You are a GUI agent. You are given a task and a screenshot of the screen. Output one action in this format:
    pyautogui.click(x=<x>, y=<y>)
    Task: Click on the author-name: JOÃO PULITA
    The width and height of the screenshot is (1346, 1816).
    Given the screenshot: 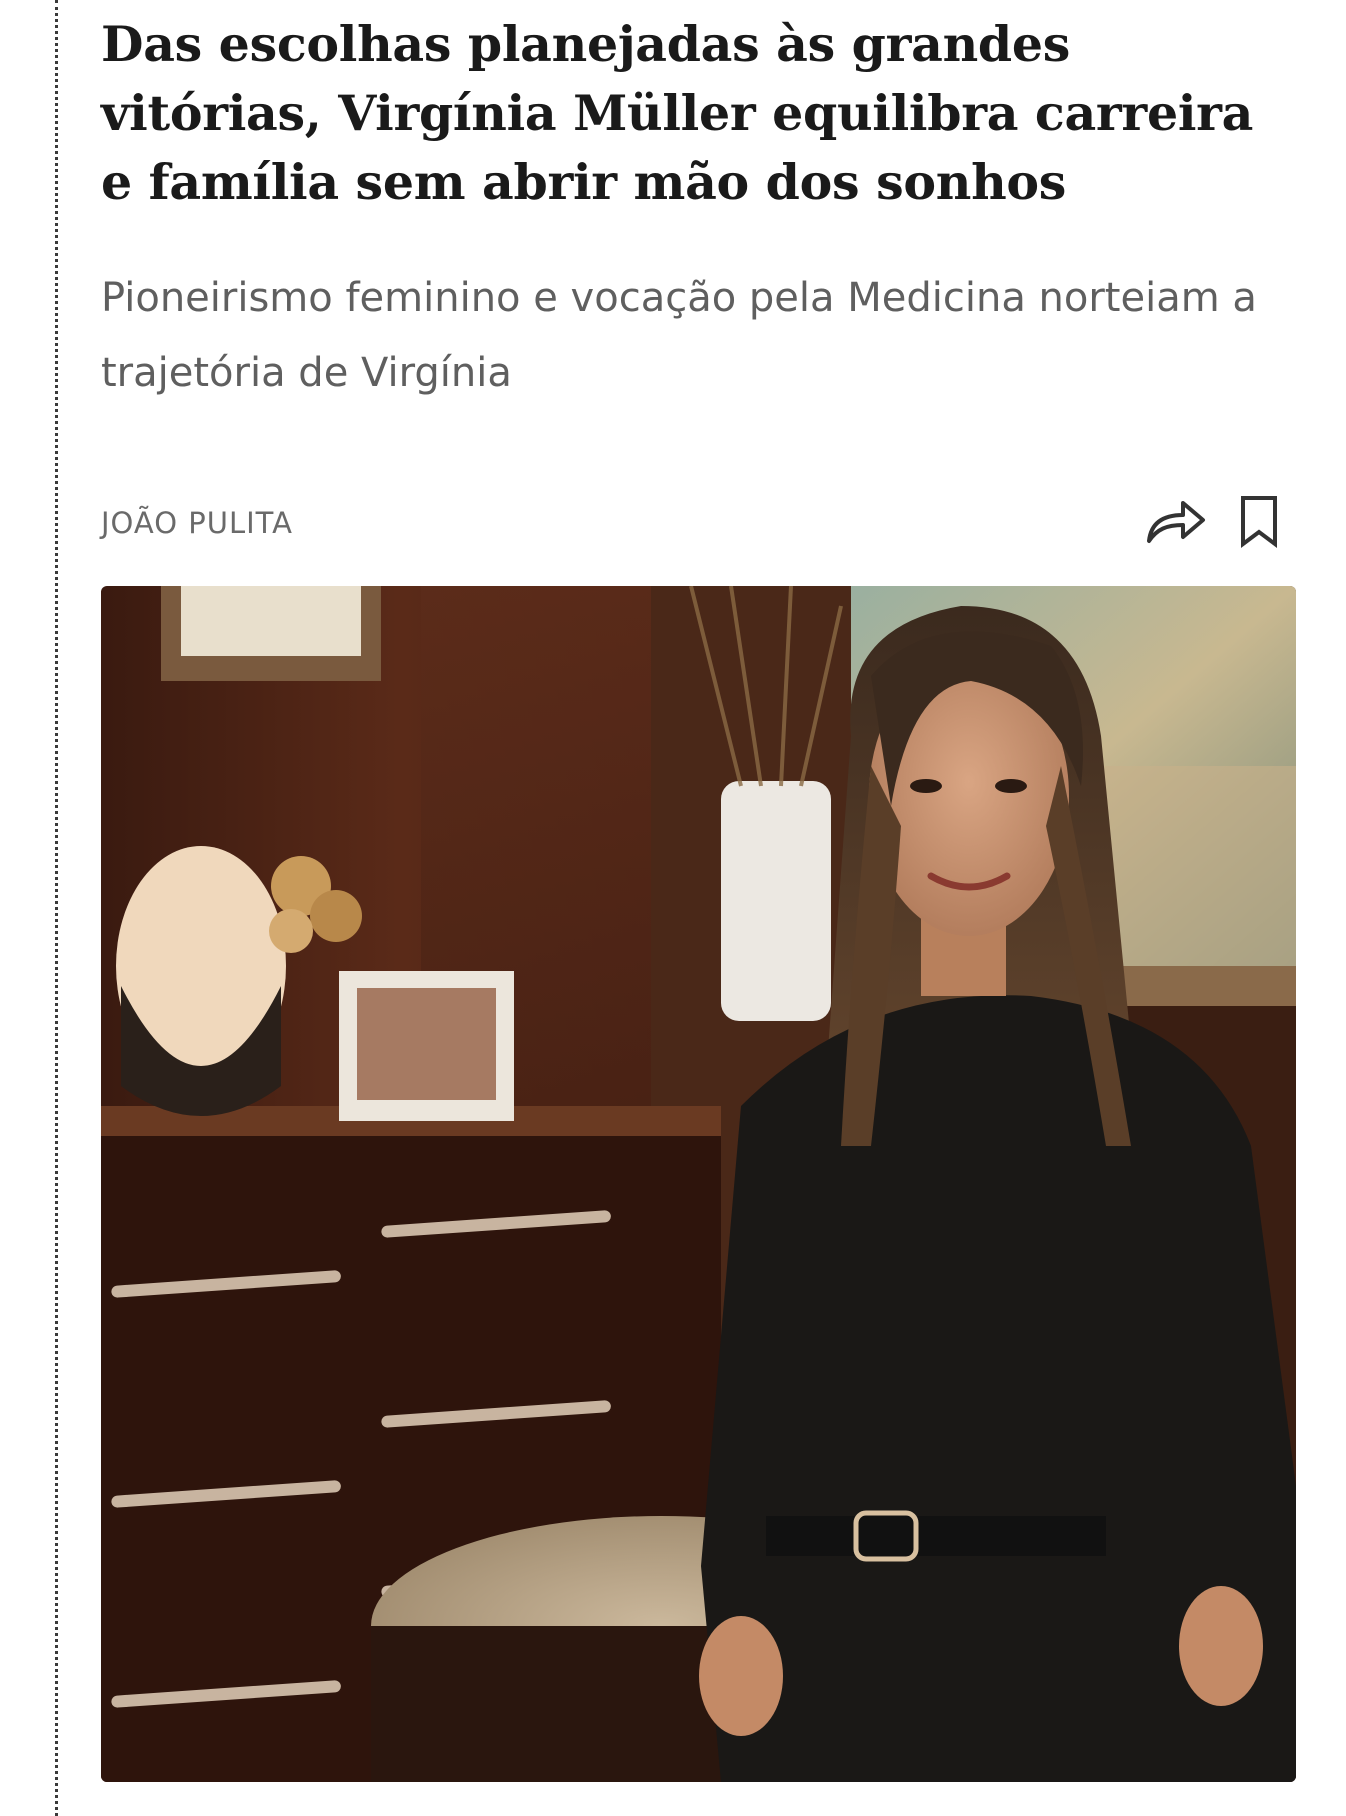 What is the action you would take?
    pyautogui.click(x=197, y=523)
    